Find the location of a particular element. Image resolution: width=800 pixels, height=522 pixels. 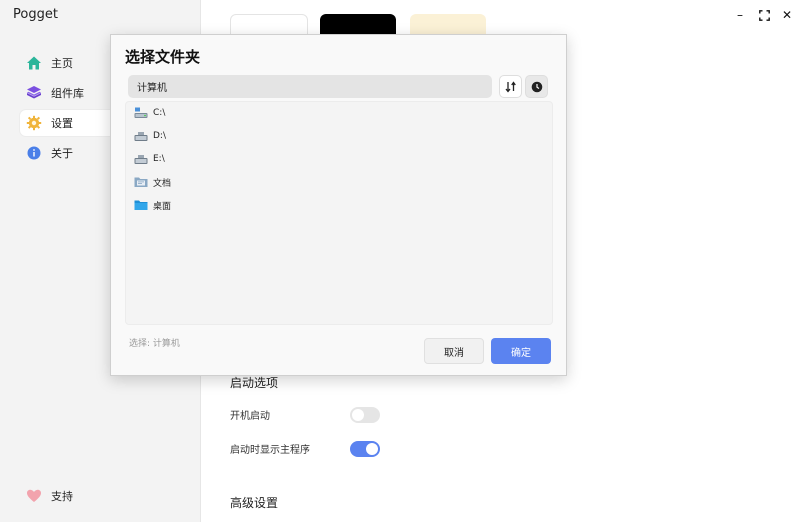

list-item: D:\ is located at coordinates (150, 136).